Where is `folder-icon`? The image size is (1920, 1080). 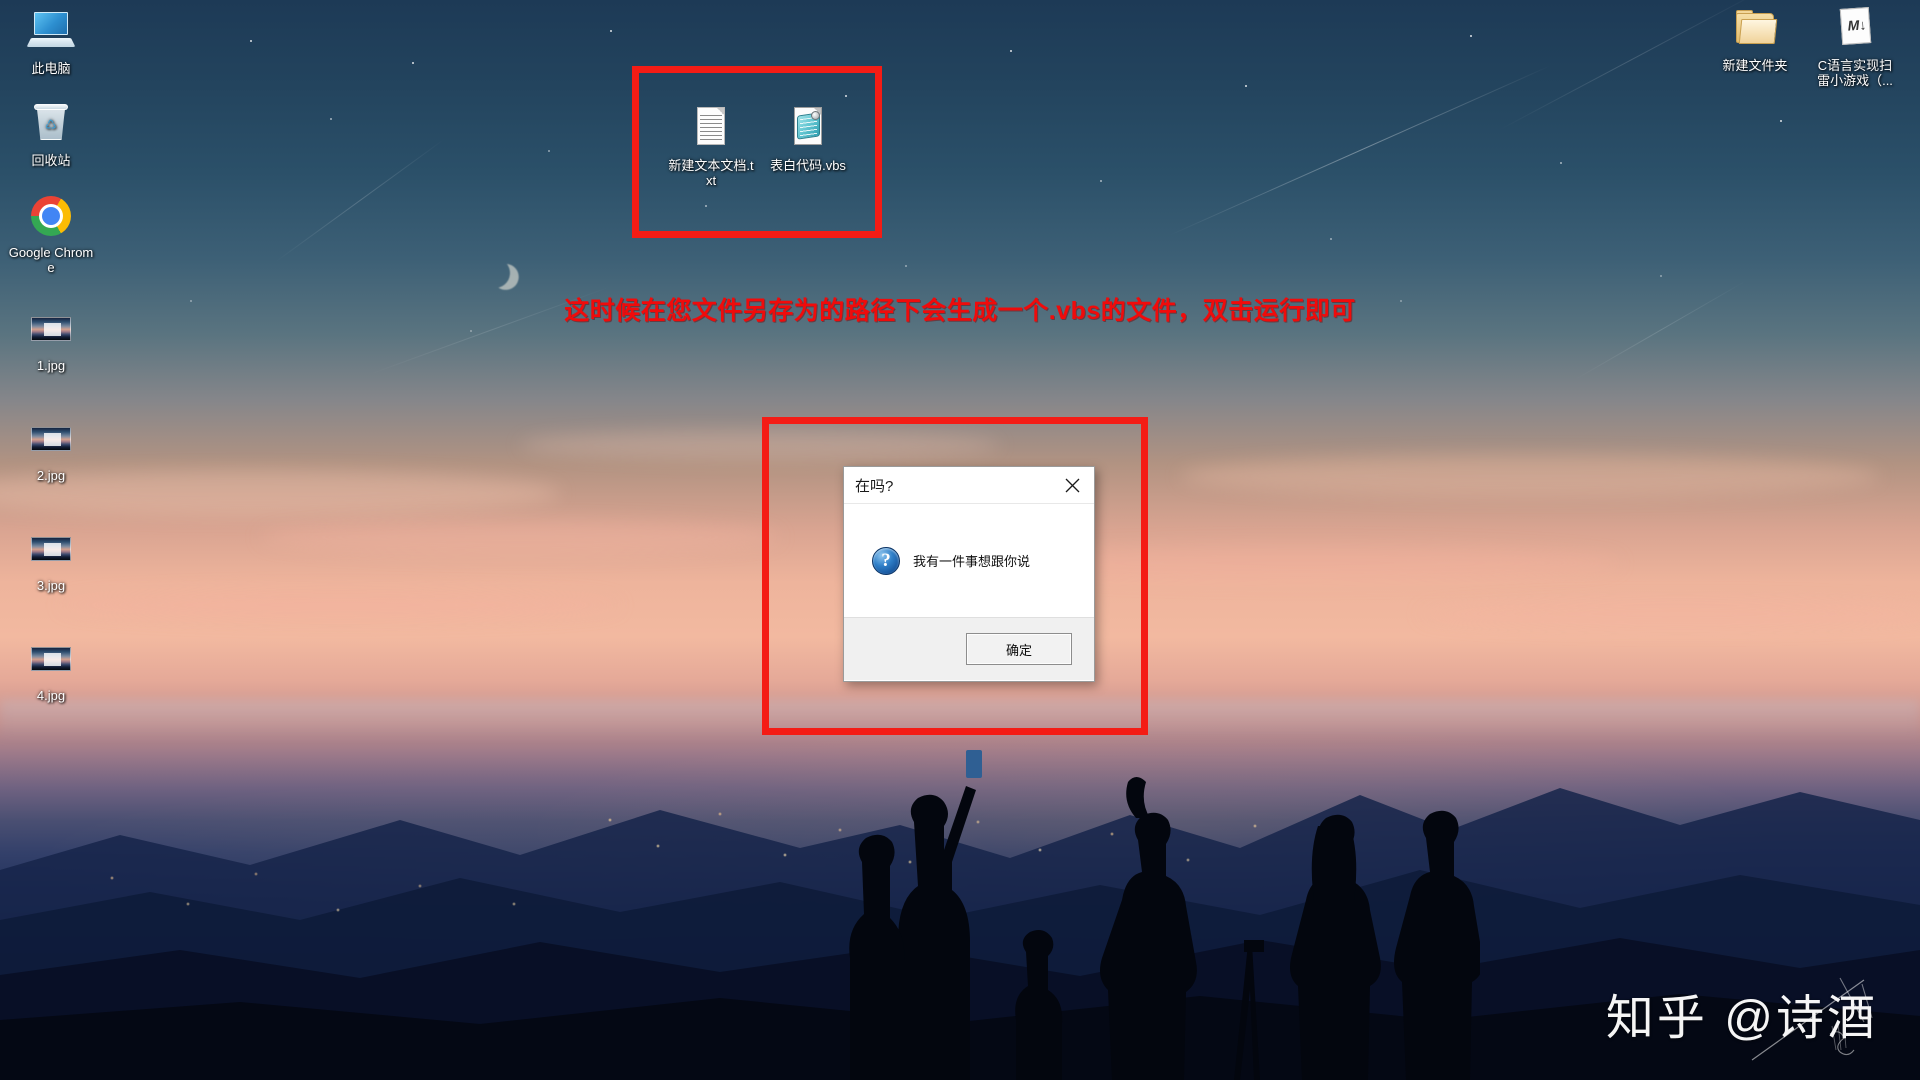
folder-icon is located at coordinates (1755, 29).